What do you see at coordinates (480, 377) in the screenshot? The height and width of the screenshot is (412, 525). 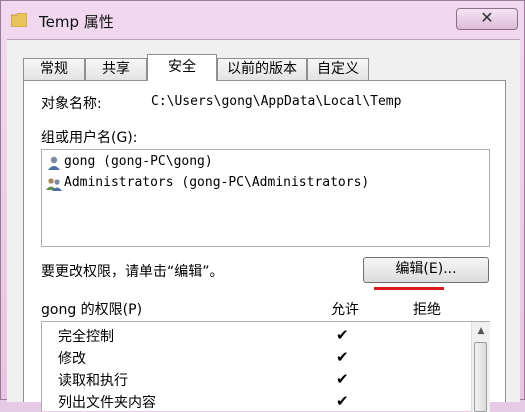 I see `scroll-thumb` at bounding box center [480, 377].